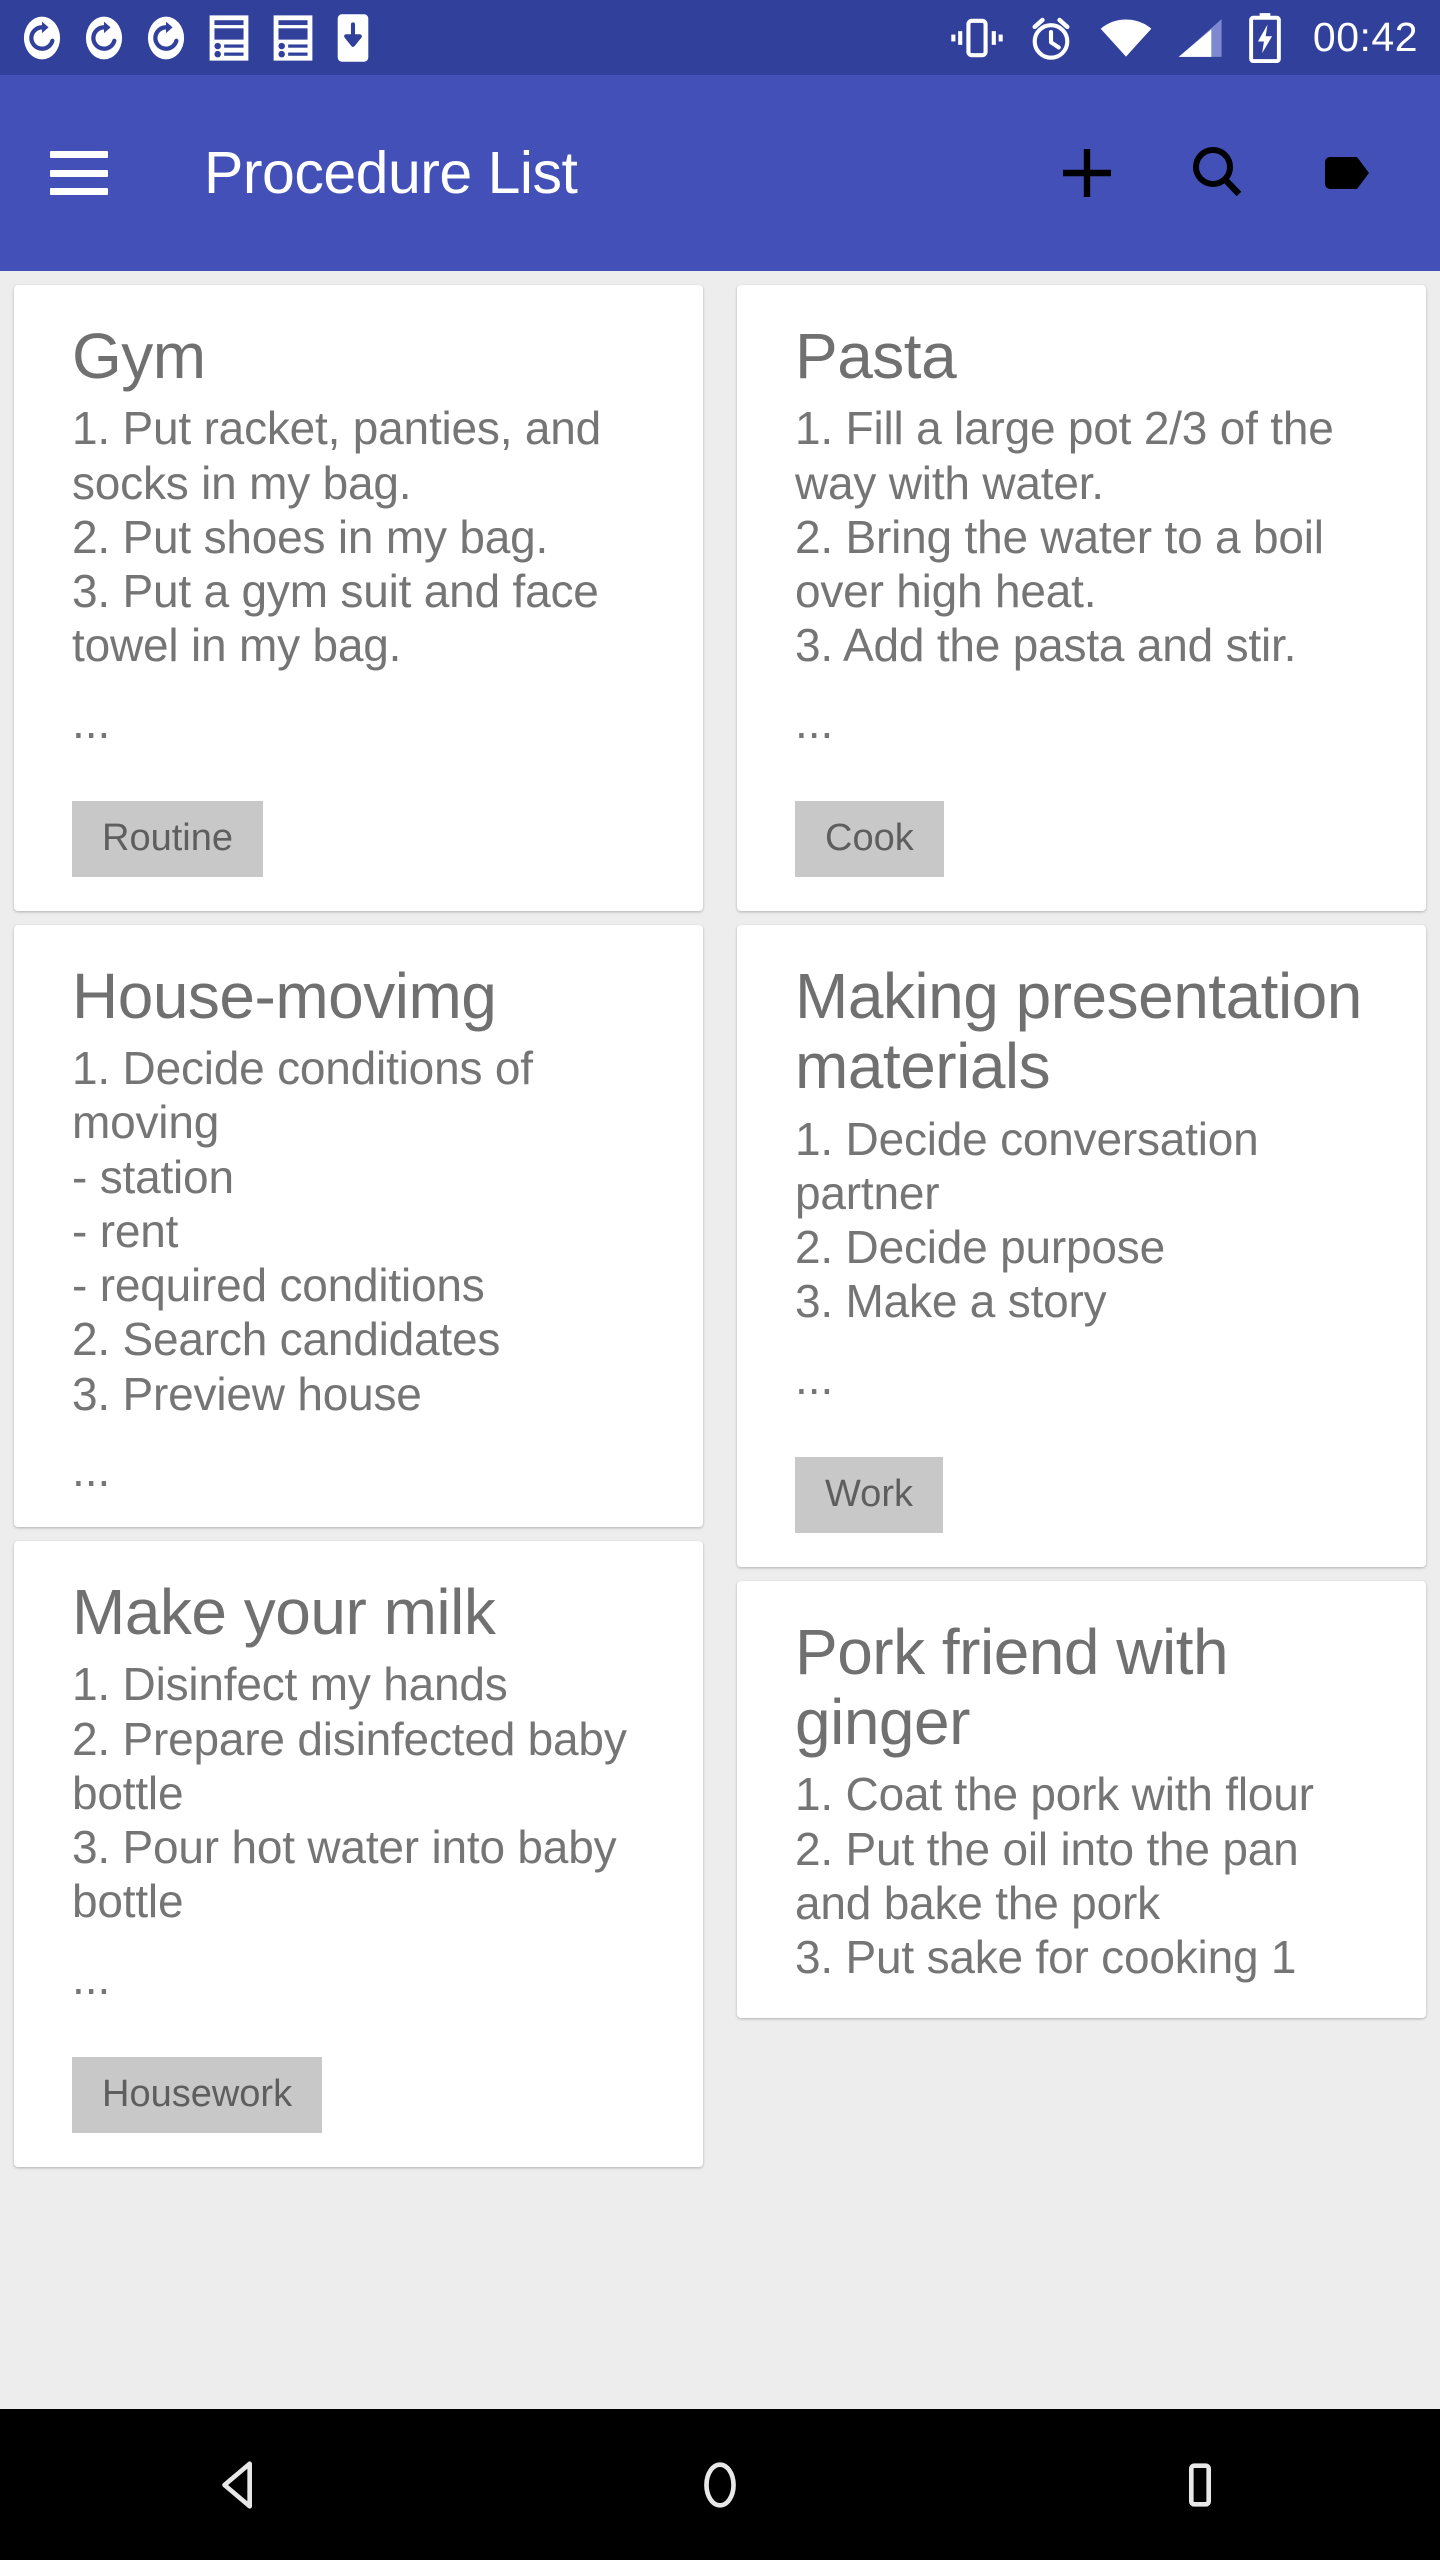 The image size is (1440, 2560). I want to click on home-circle-icon, so click(720, 2484).